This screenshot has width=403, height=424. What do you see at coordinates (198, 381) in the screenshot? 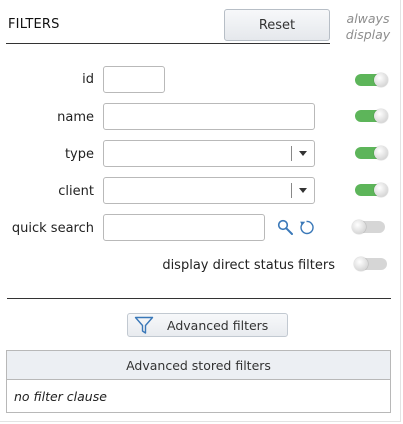
I see `stored-filters-box: Advanced stored filters no filter clause` at bounding box center [198, 381].